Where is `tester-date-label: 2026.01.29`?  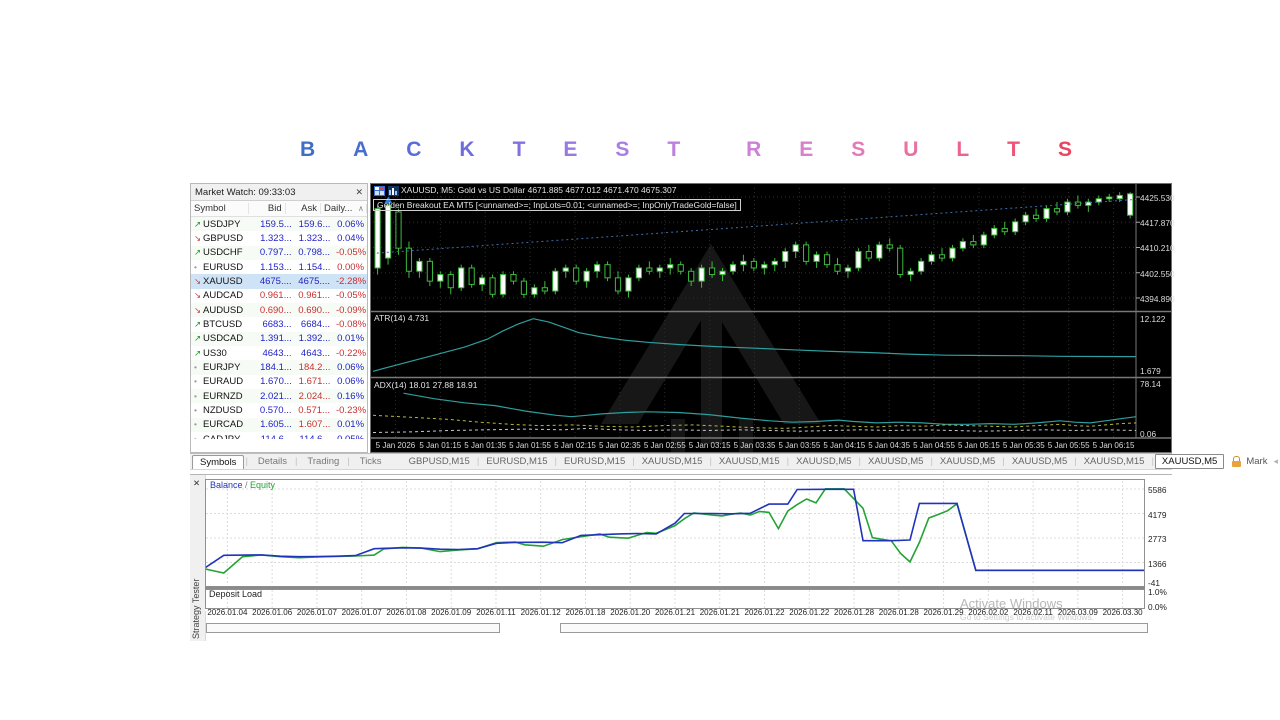
tester-date-label: 2026.01.29 is located at coordinates (943, 612).